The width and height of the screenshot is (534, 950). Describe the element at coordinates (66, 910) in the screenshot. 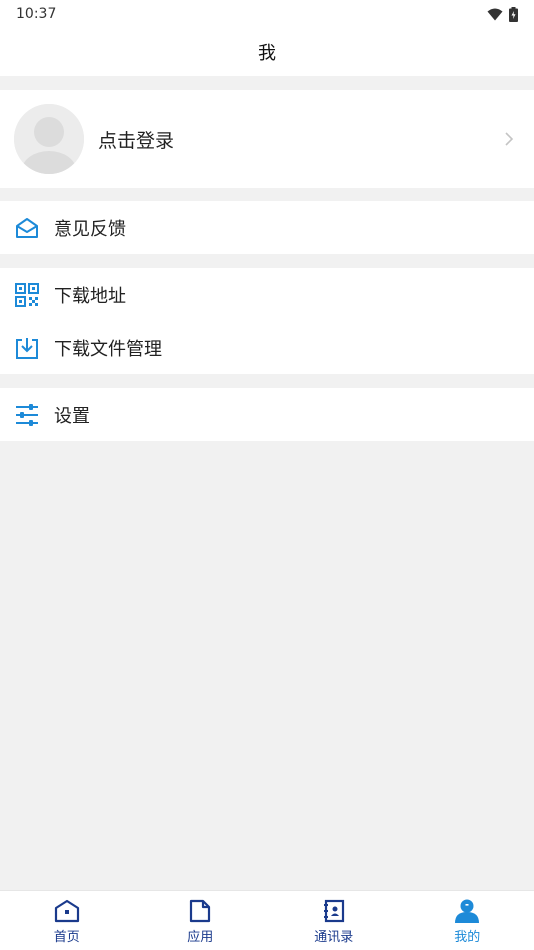

I see `home-icon` at that location.